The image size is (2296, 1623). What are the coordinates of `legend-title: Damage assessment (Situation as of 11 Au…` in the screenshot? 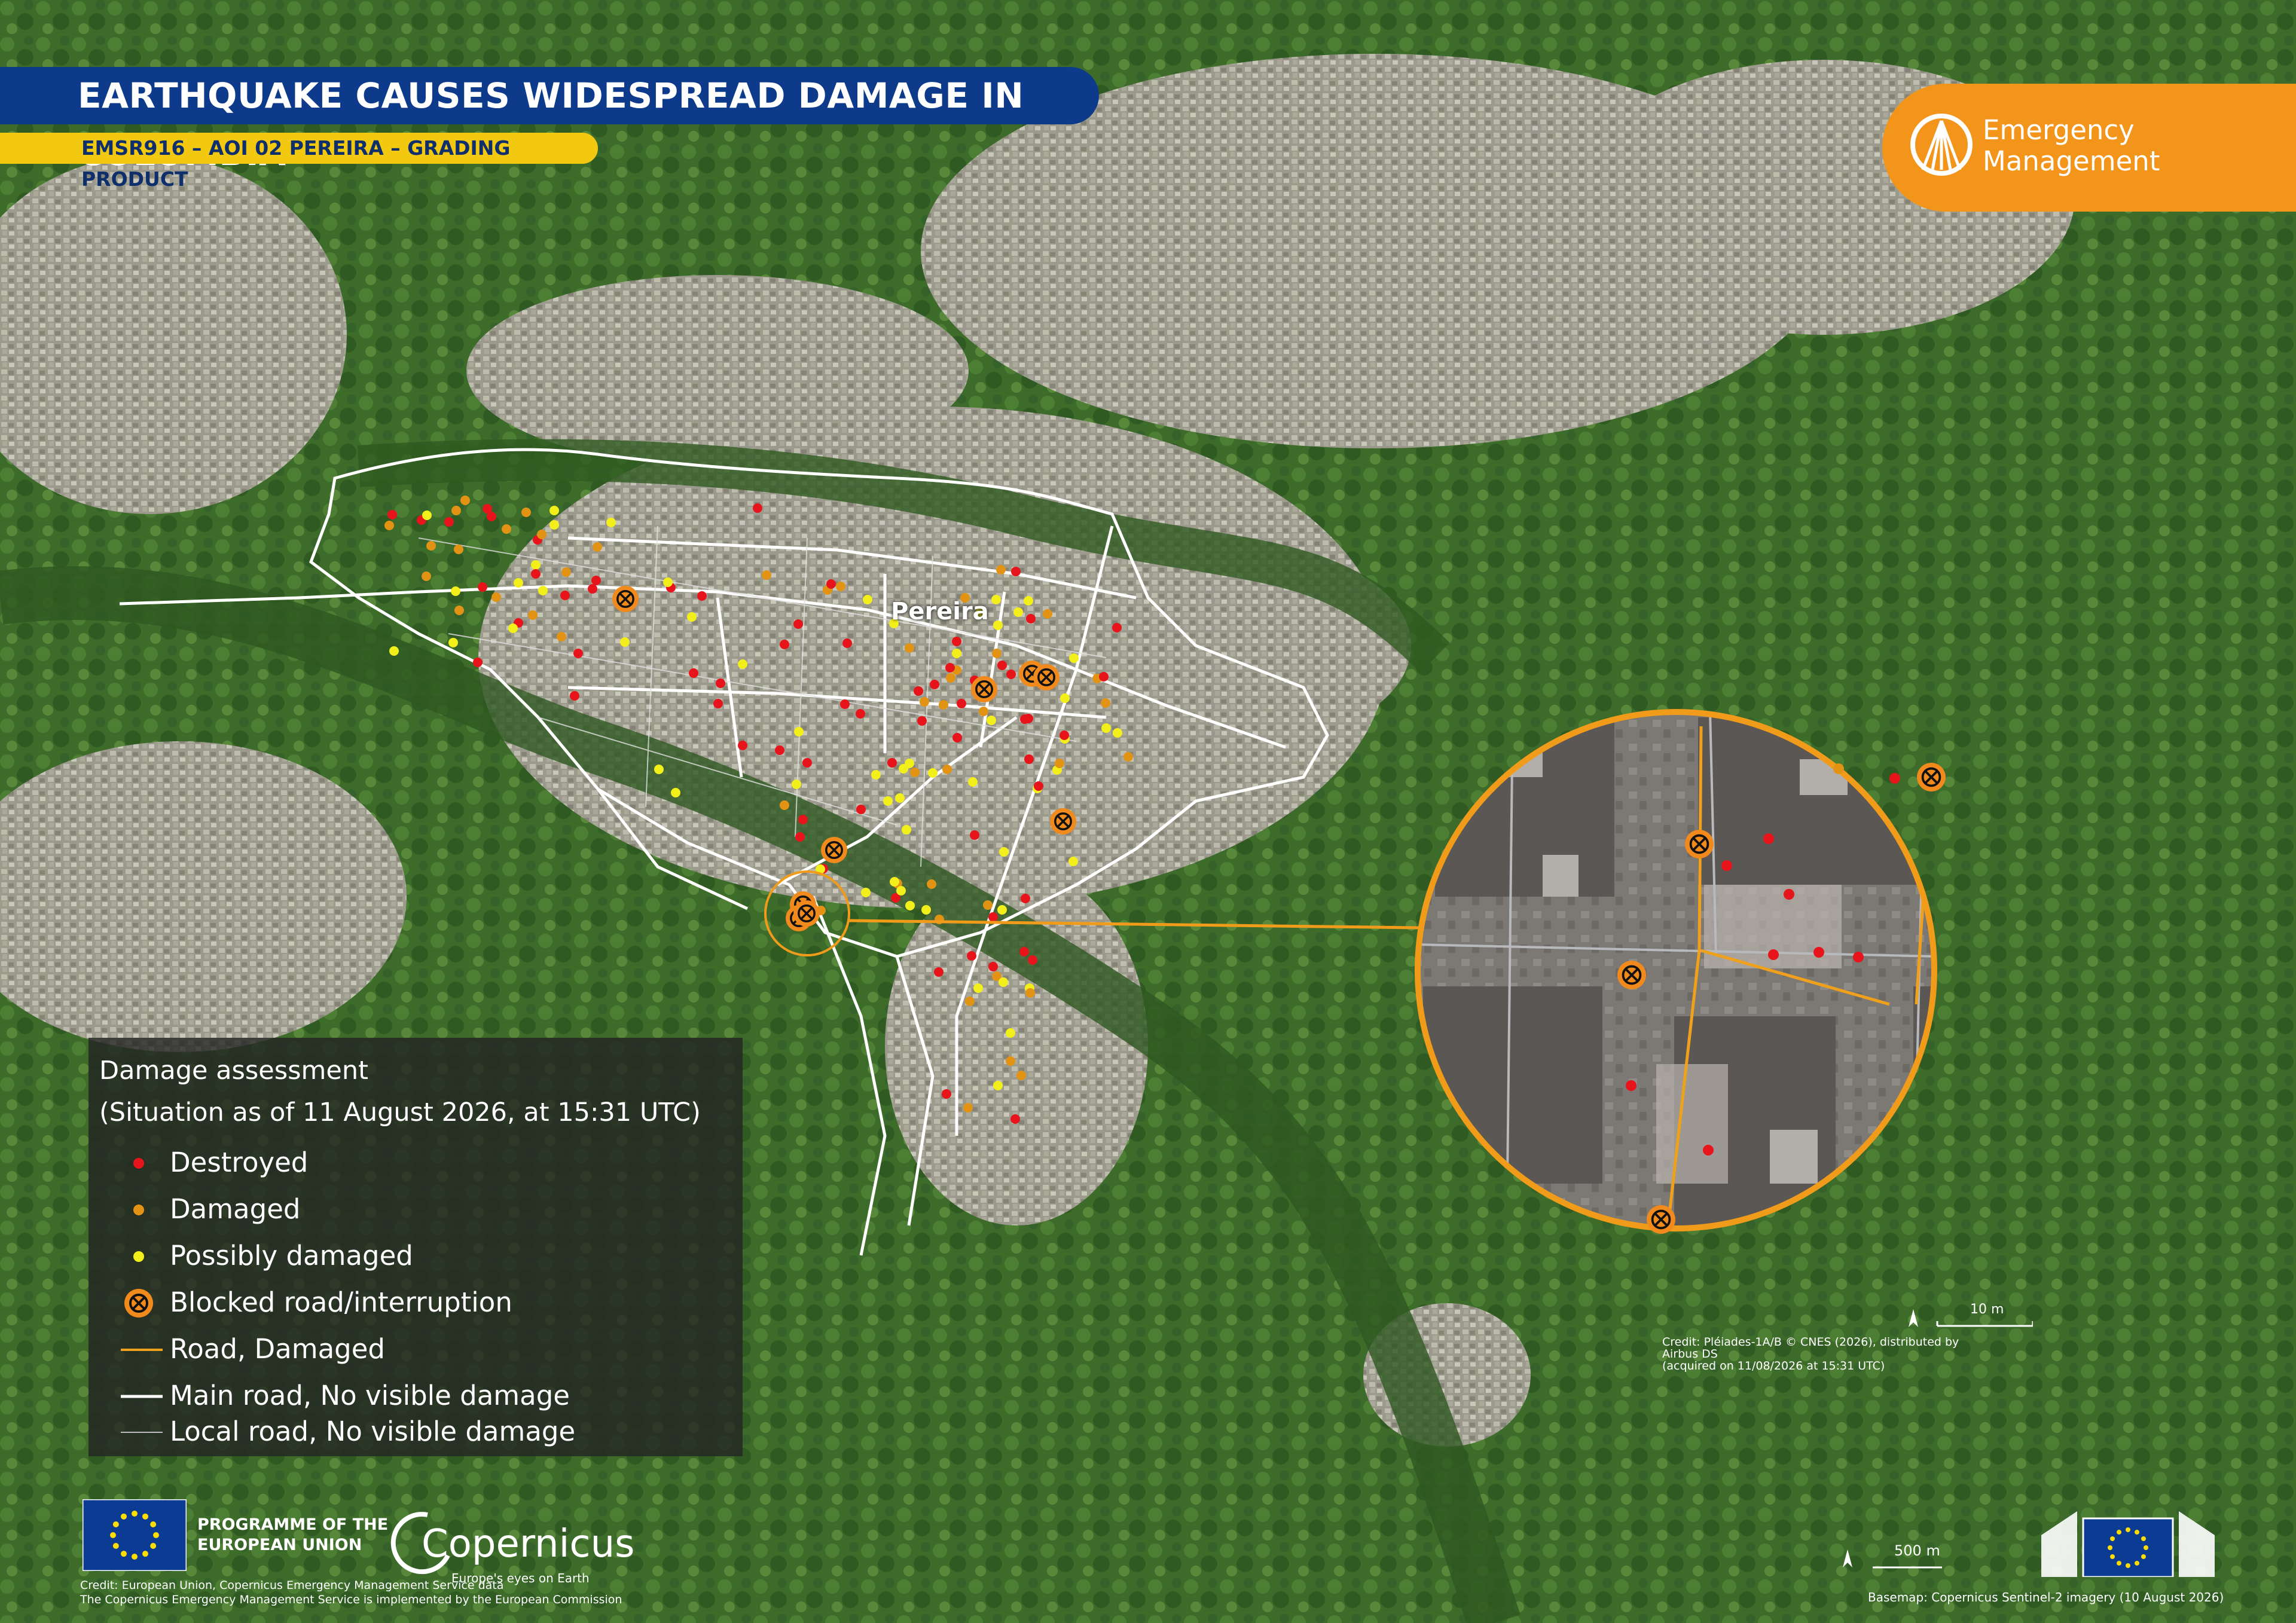 It's located at (400, 1092).